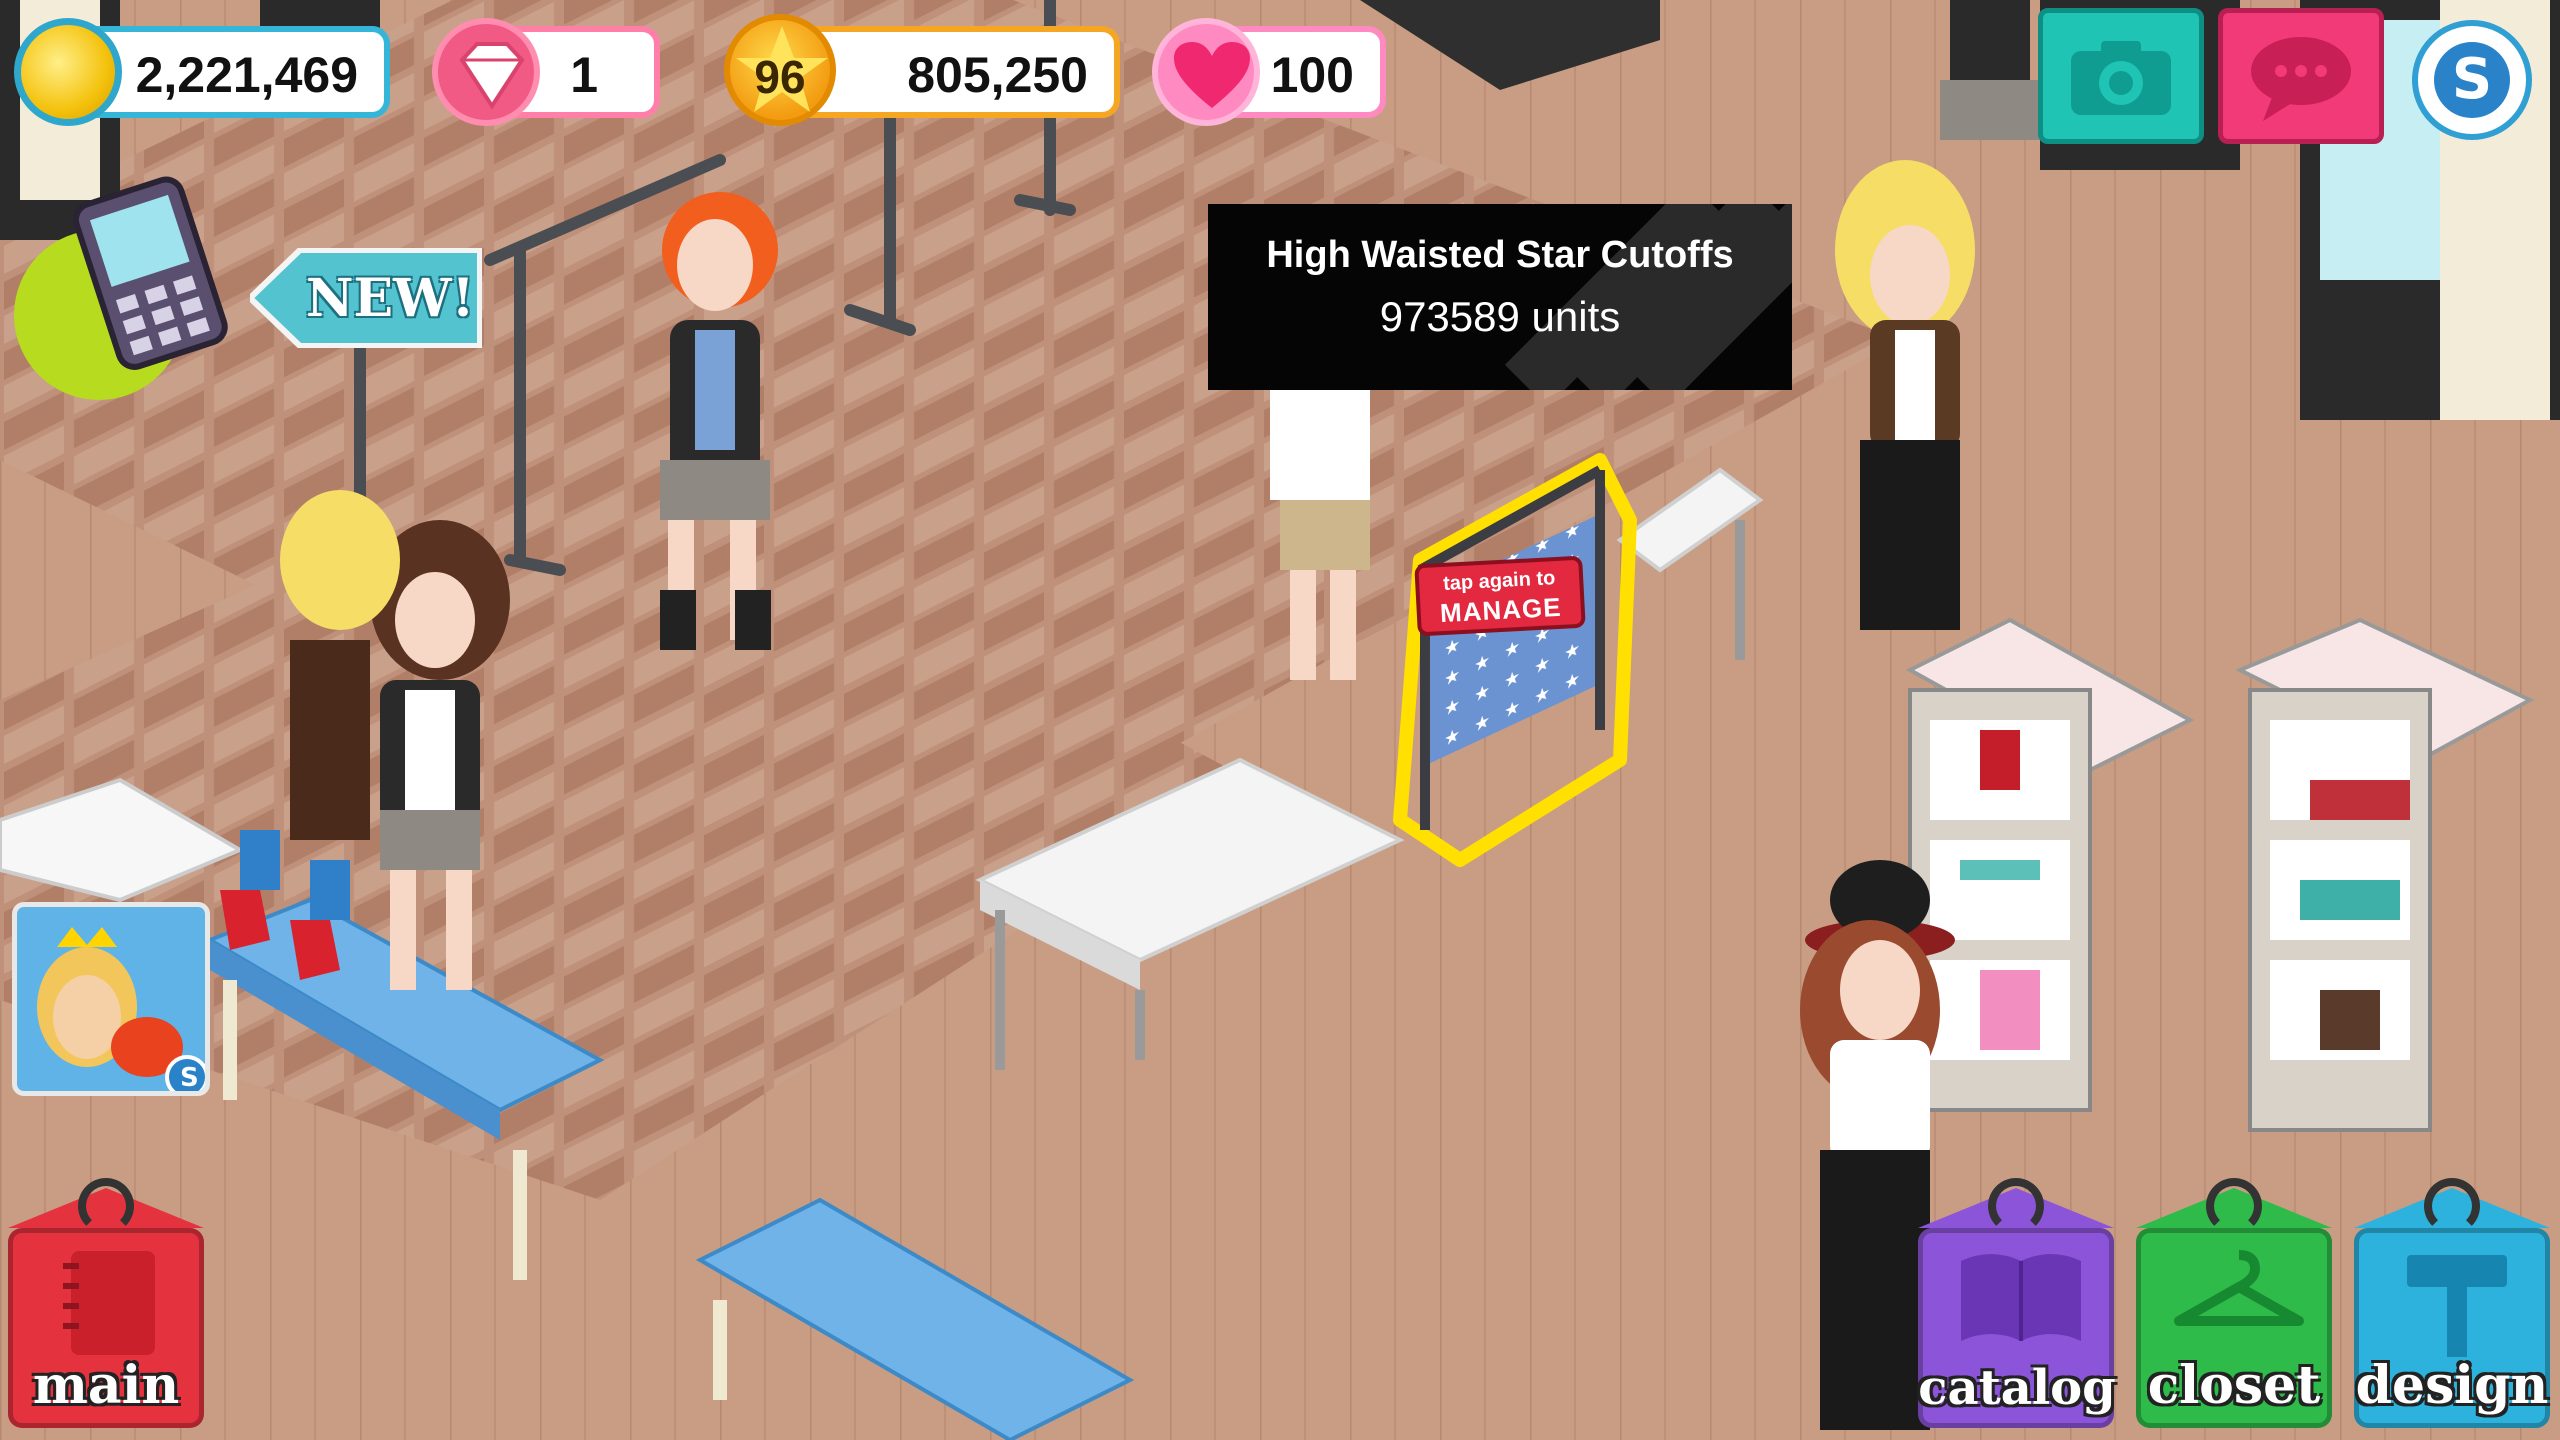  I want to click on book-icon, so click(2021, 1297).